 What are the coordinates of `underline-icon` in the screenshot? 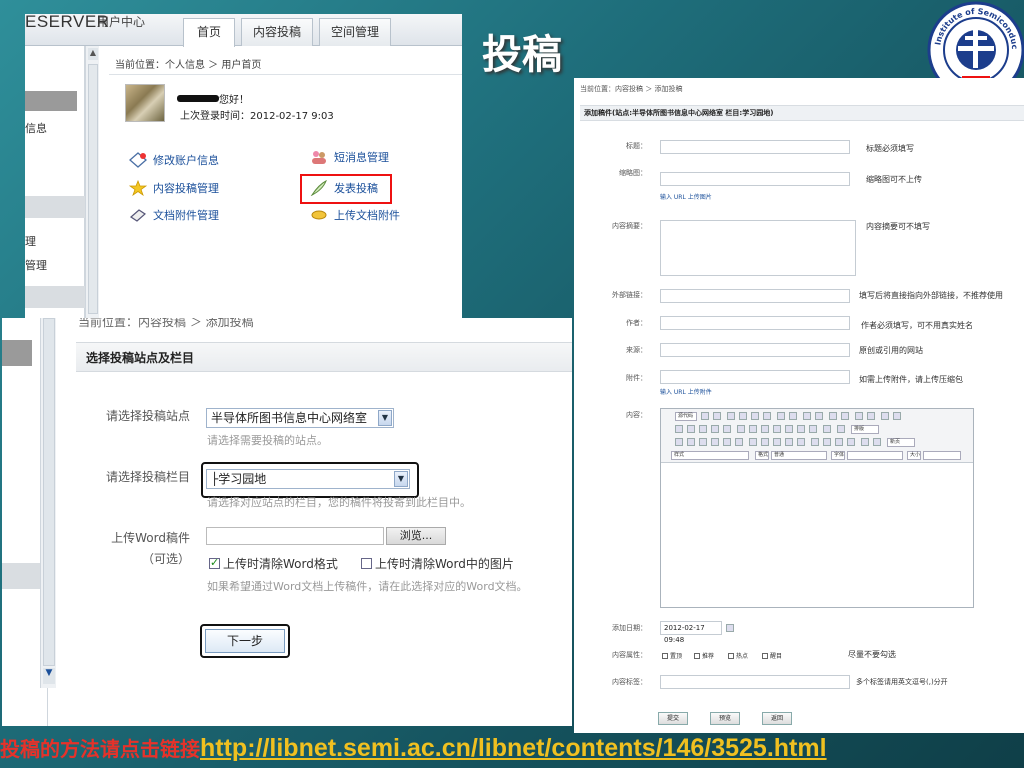 It's located at (703, 442).